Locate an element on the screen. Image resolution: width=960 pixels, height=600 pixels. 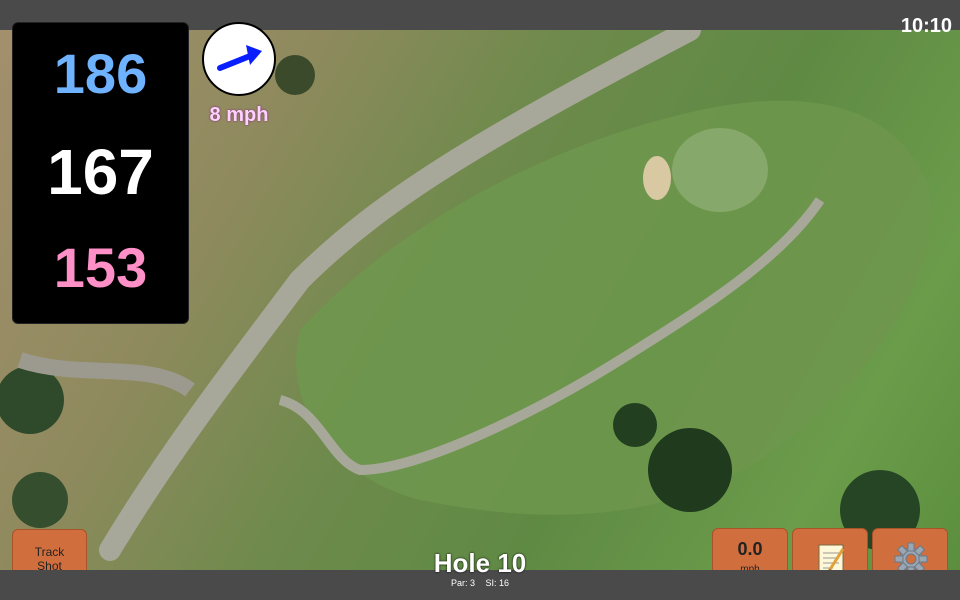
yardage-panel: 186 167 153 is located at coordinates (100, 173).